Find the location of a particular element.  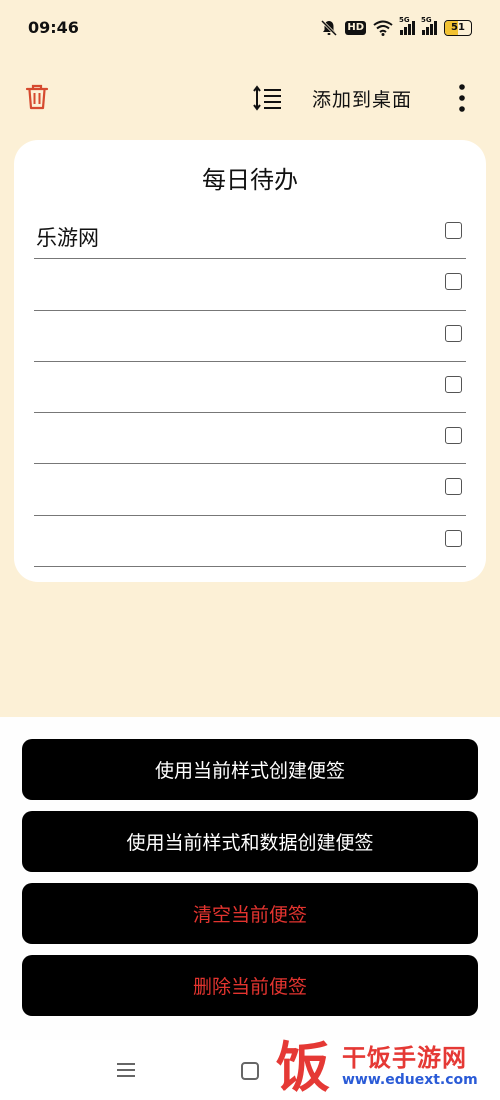

status-bar: 09:46 HD 5G 5G 51 is located at coordinates (250, 27).